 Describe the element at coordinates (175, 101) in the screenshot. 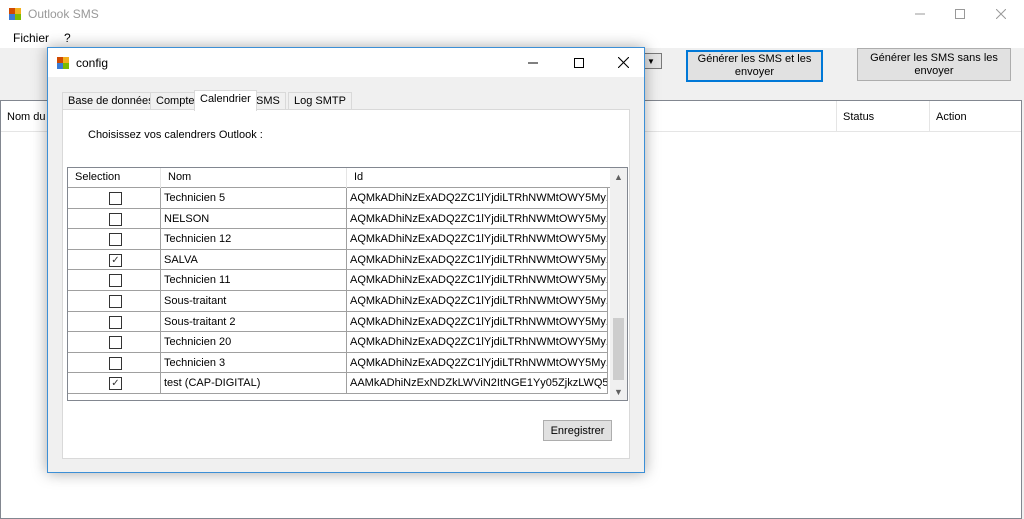

I see `tab-compte: Compte` at that location.